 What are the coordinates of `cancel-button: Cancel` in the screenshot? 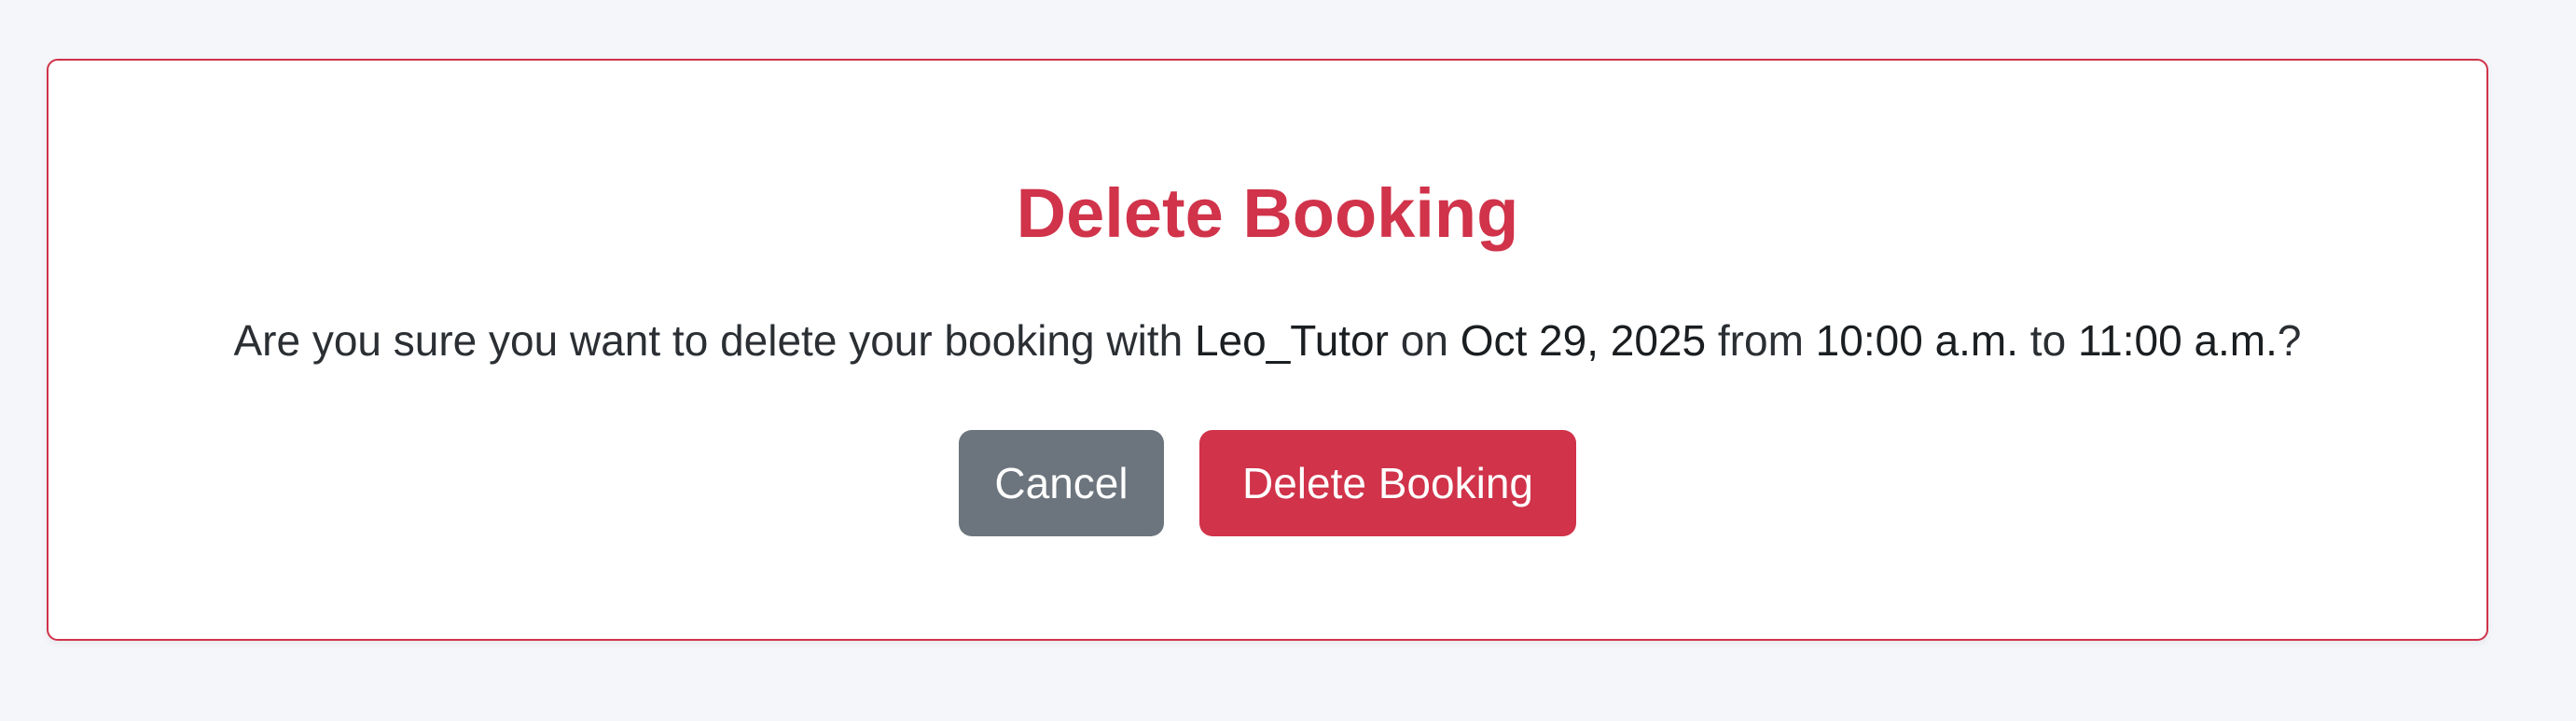 It's located at (1061, 483).